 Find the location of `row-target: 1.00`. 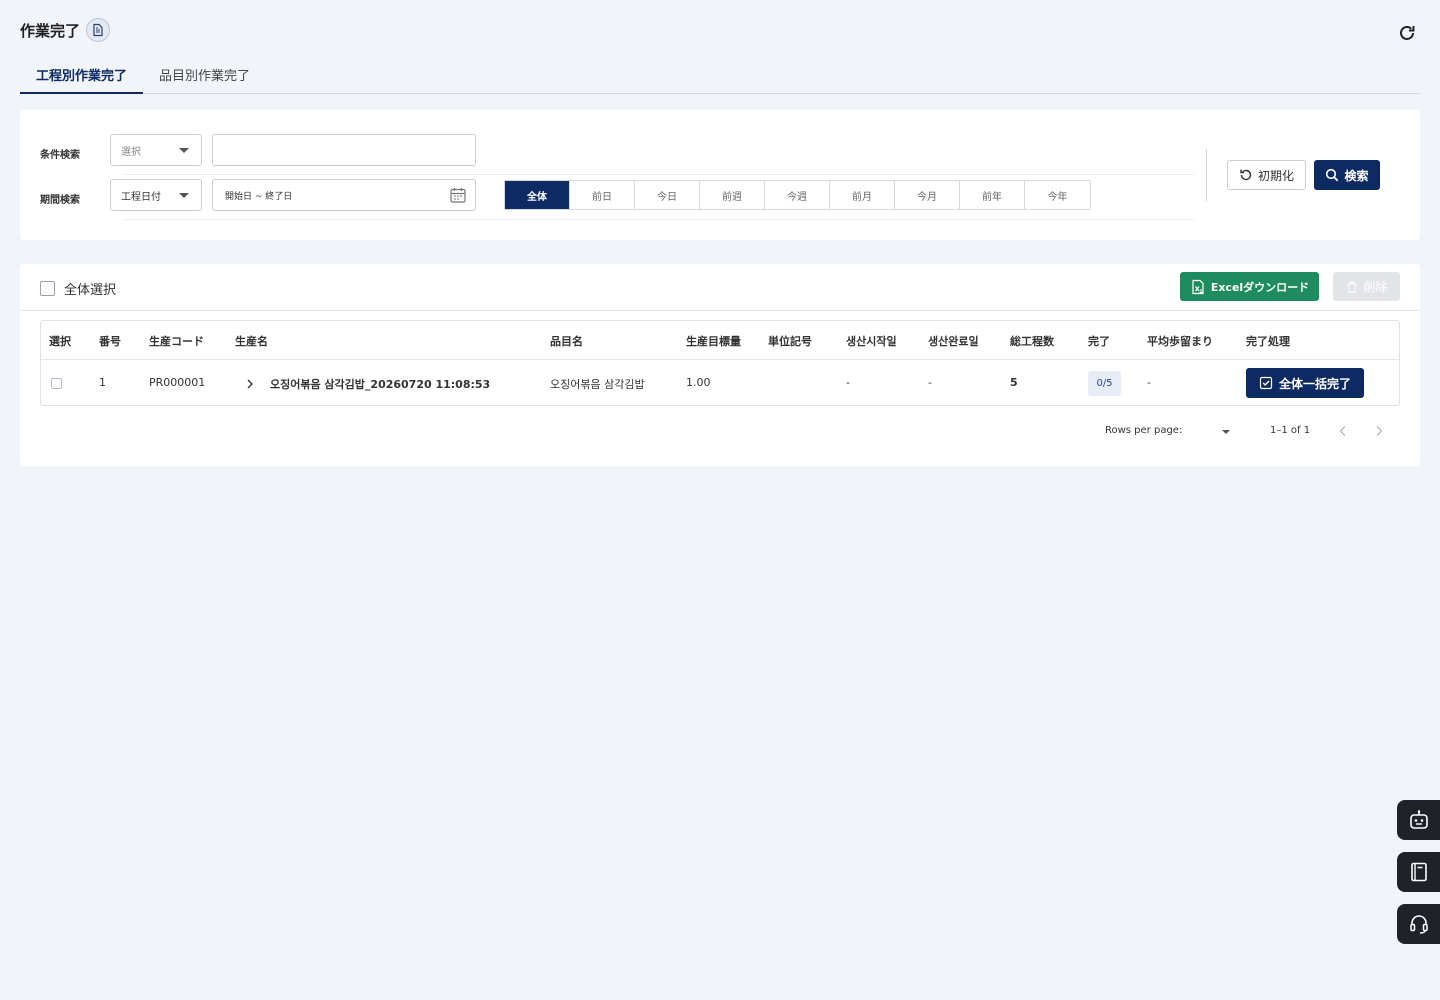

row-target: 1.00 is located at coordinates (698, 382).